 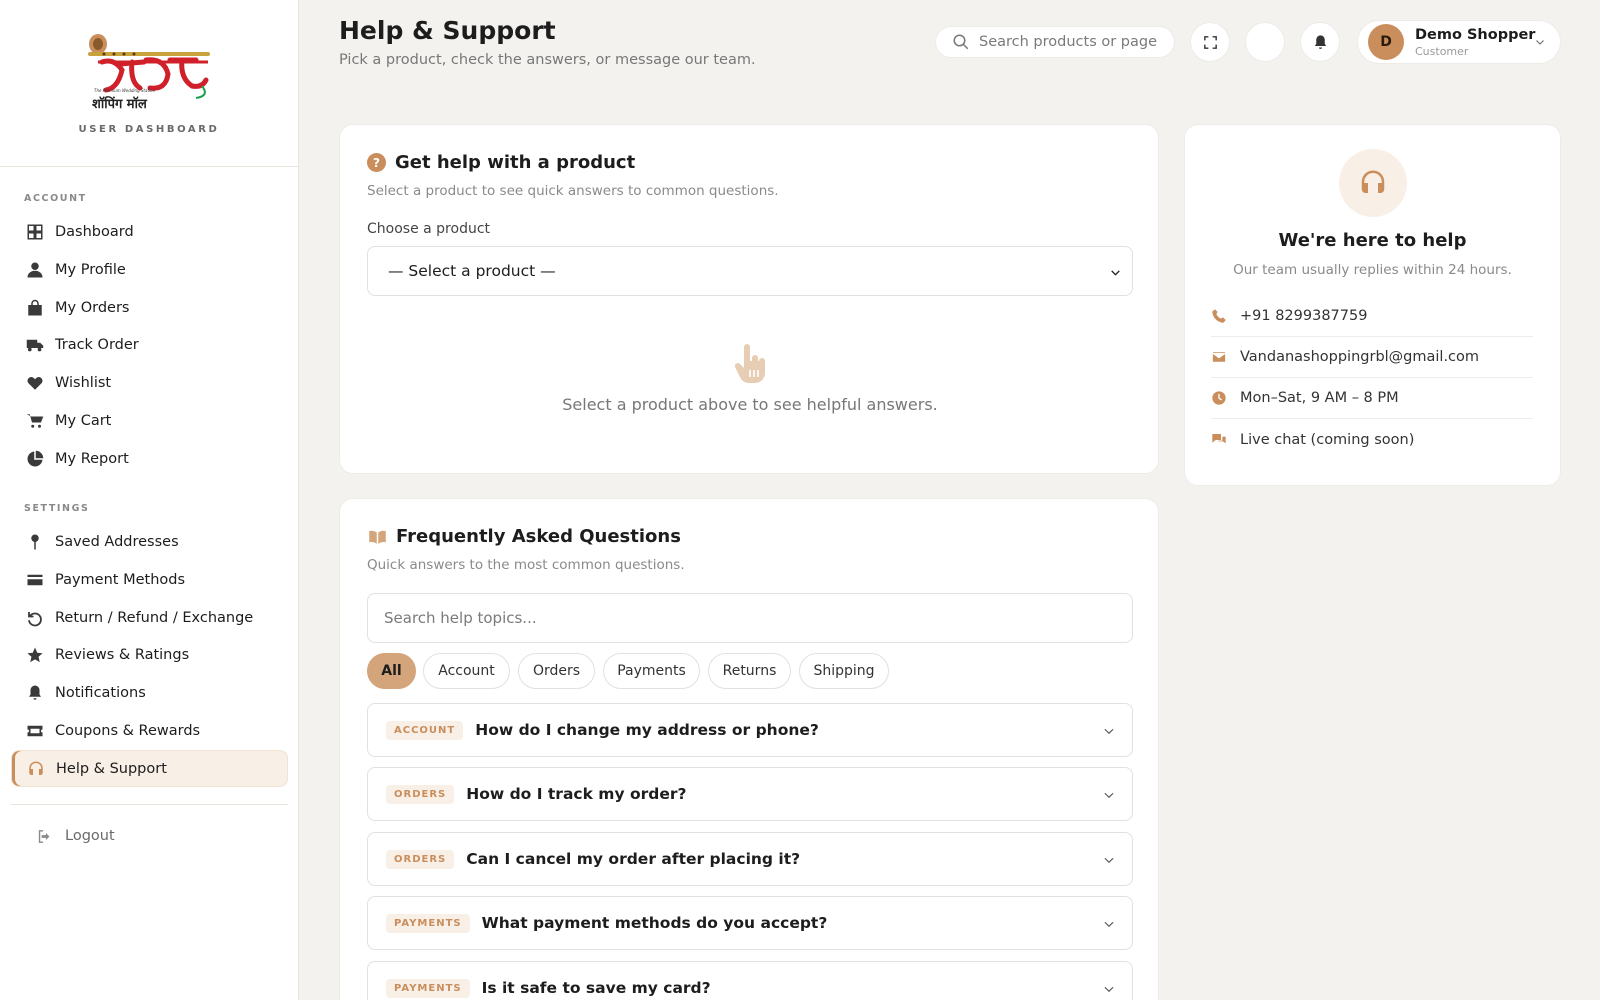 I want to click on product-help-title-row: ? Get help with a product, so click(x=501, y=162).